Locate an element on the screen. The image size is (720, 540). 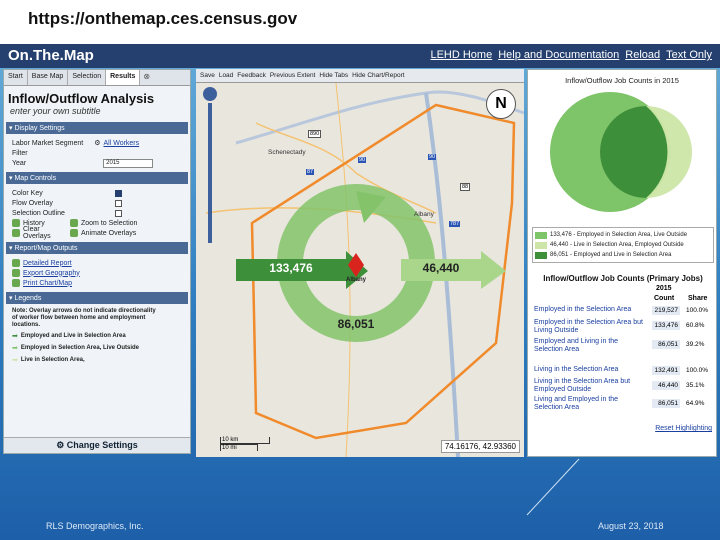
color-key-label: Color Key is located at coordinates (27, 193).